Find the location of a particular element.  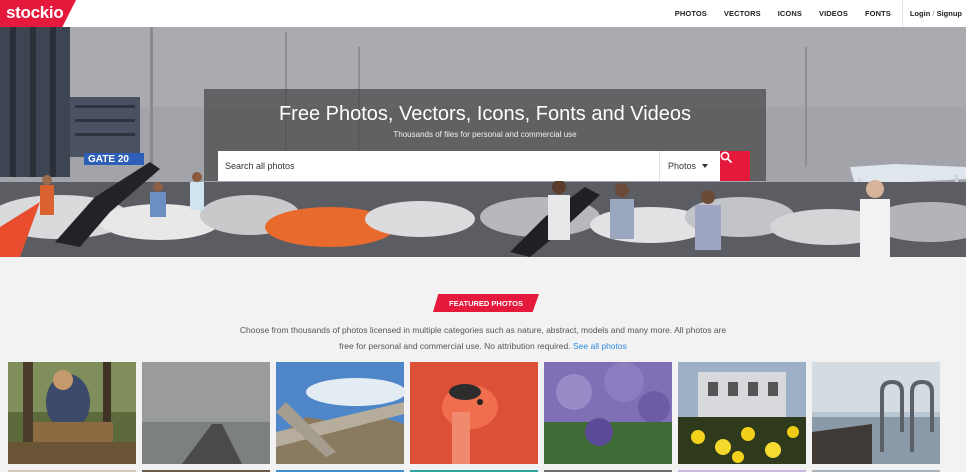

nav-icons-link: ICONS is located at coordinates (790, 13).